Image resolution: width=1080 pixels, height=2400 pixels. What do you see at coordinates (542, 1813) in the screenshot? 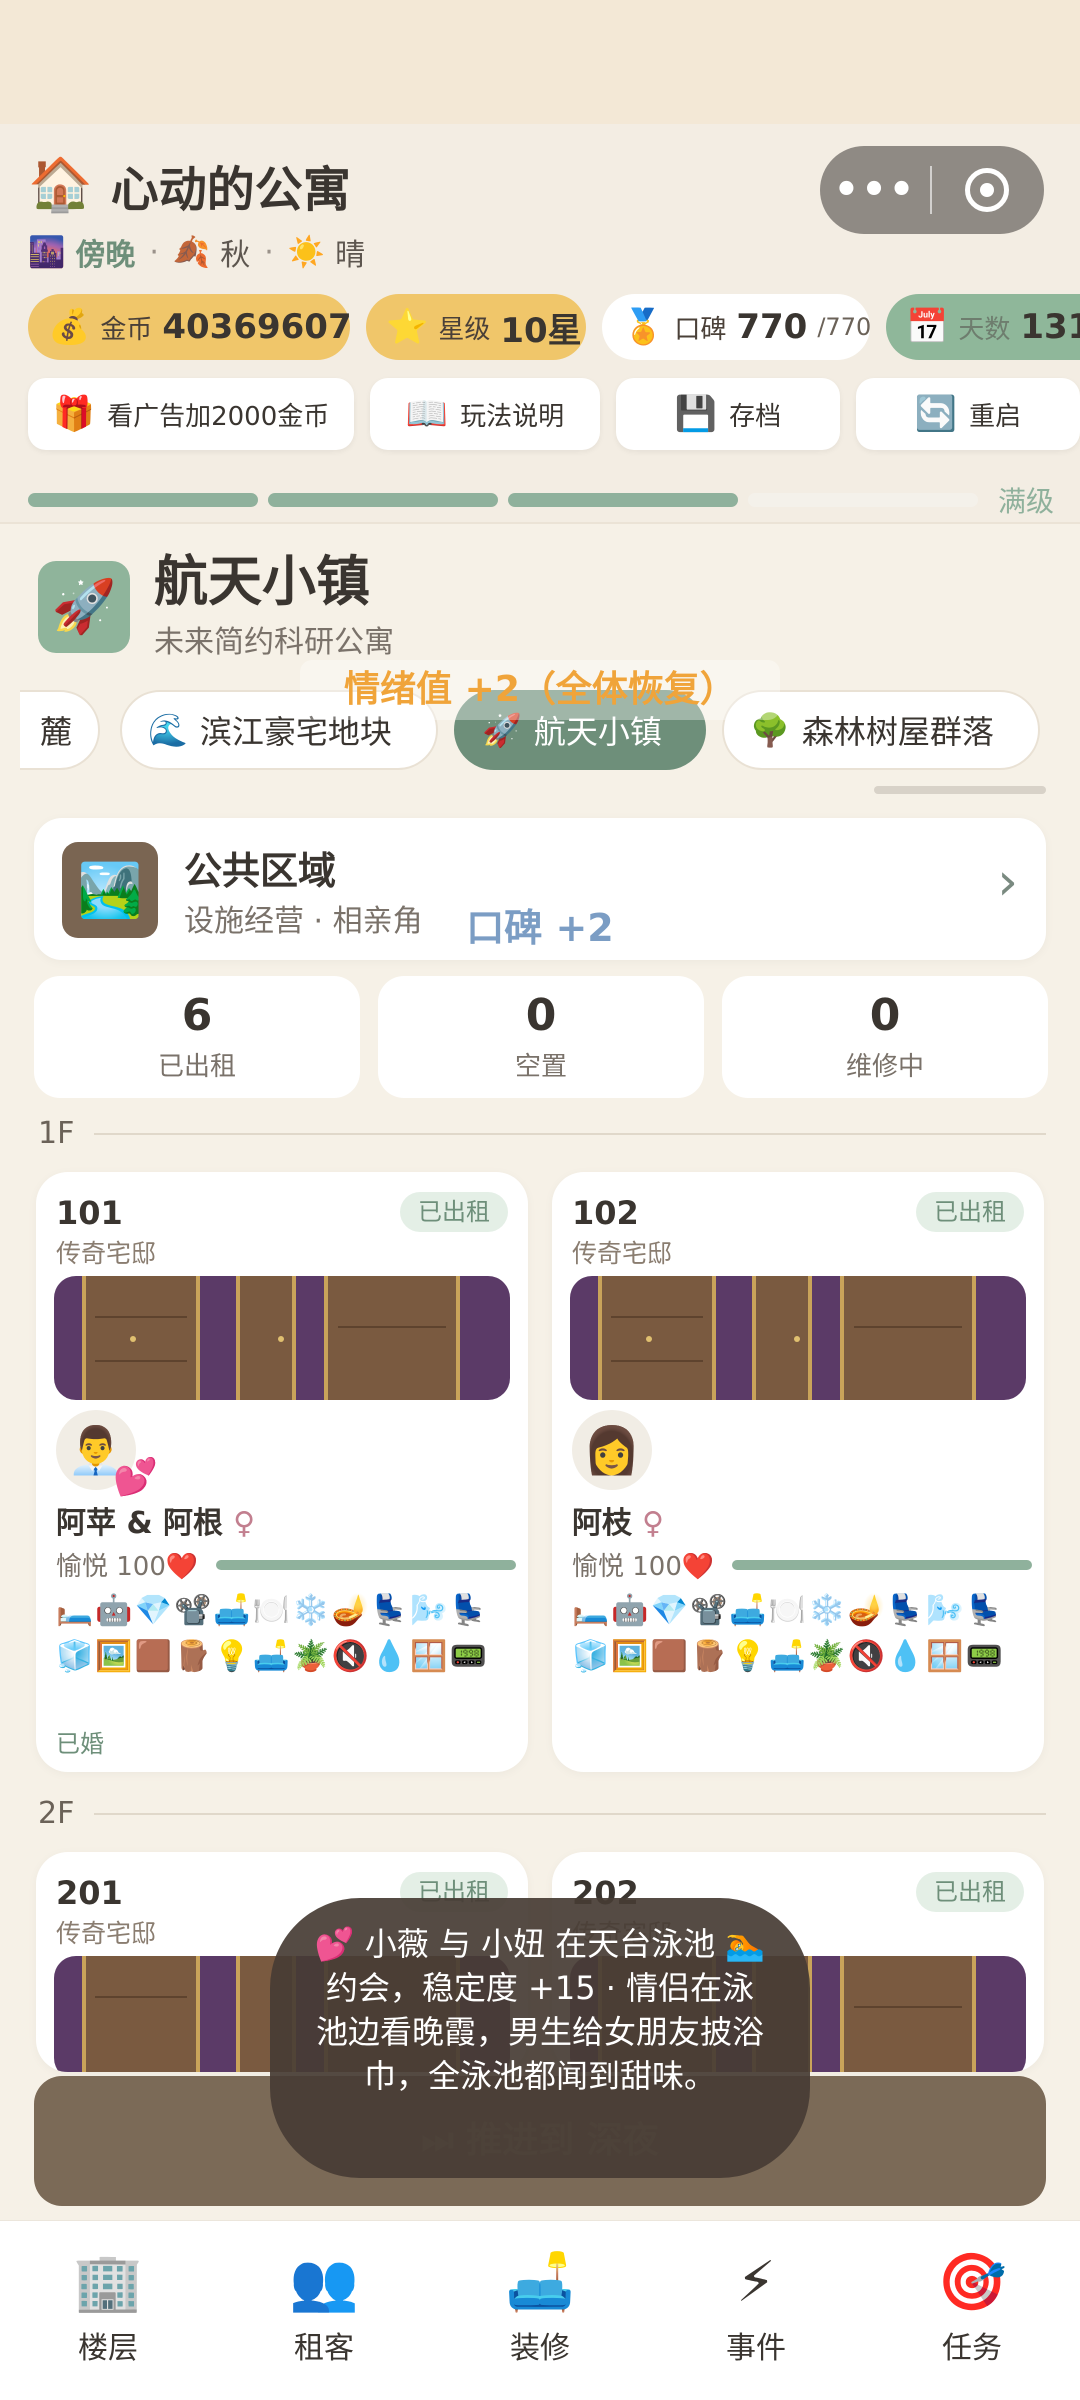
I see `floor-label-2f: 2F` at bounding box center [542, 1813].